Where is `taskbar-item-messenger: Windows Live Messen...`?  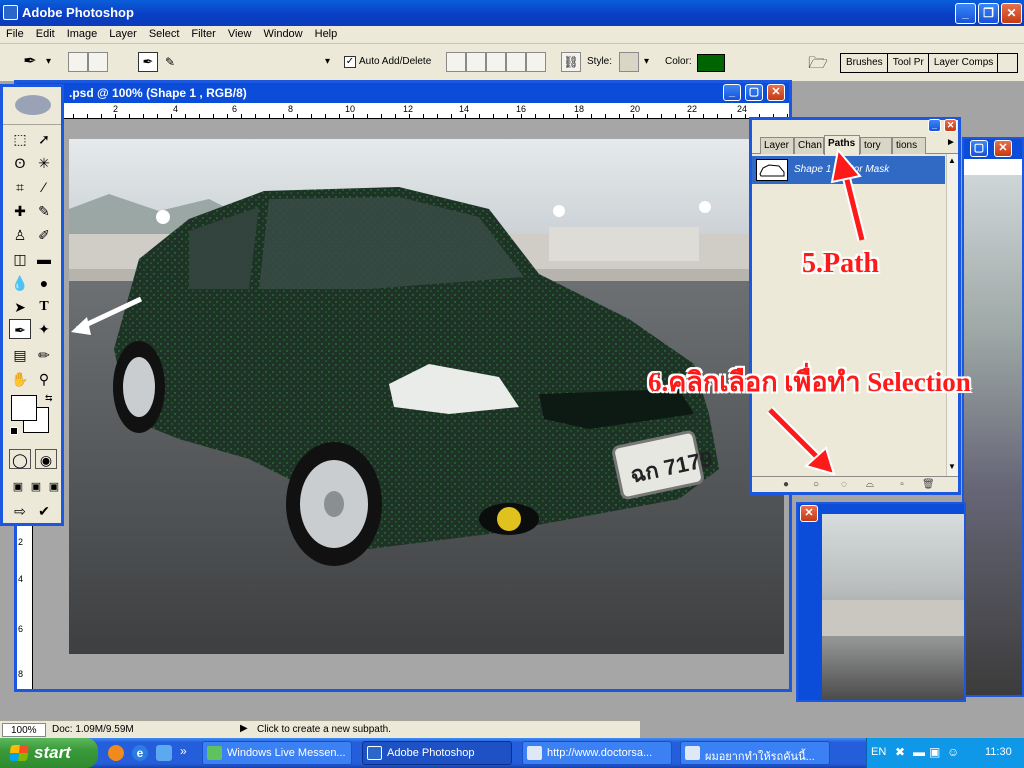
taskbar-item-messenger: Windows Live Messen... is located at coordinates (277, 753).